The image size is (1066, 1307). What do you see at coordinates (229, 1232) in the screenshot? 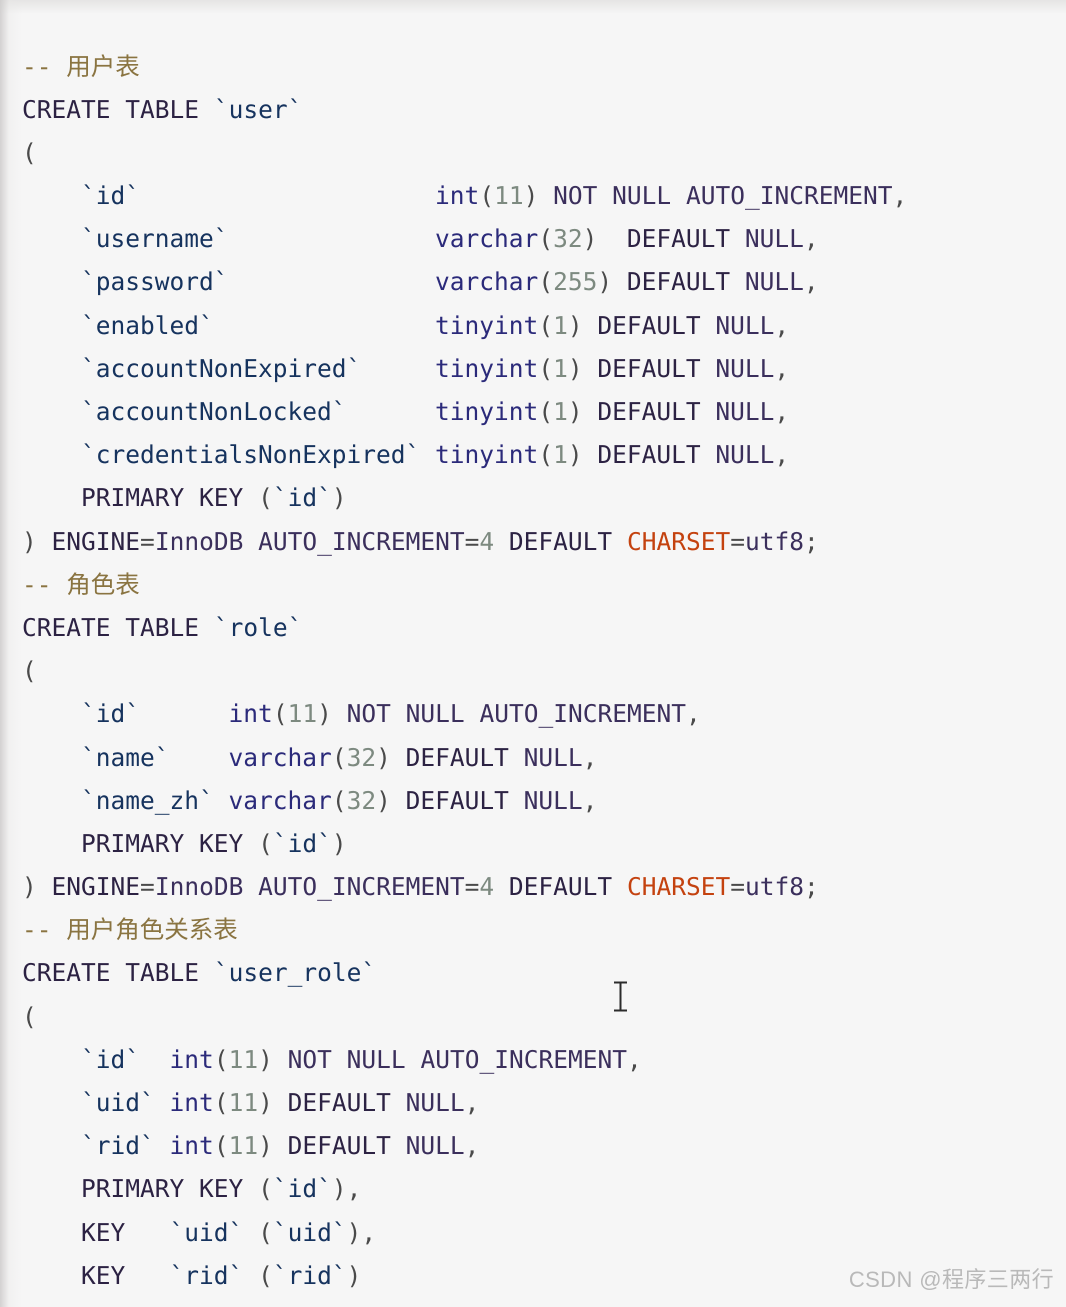
I see `code-line: KEY `uid` (`uid`),` at bounding box center [229, 1232].